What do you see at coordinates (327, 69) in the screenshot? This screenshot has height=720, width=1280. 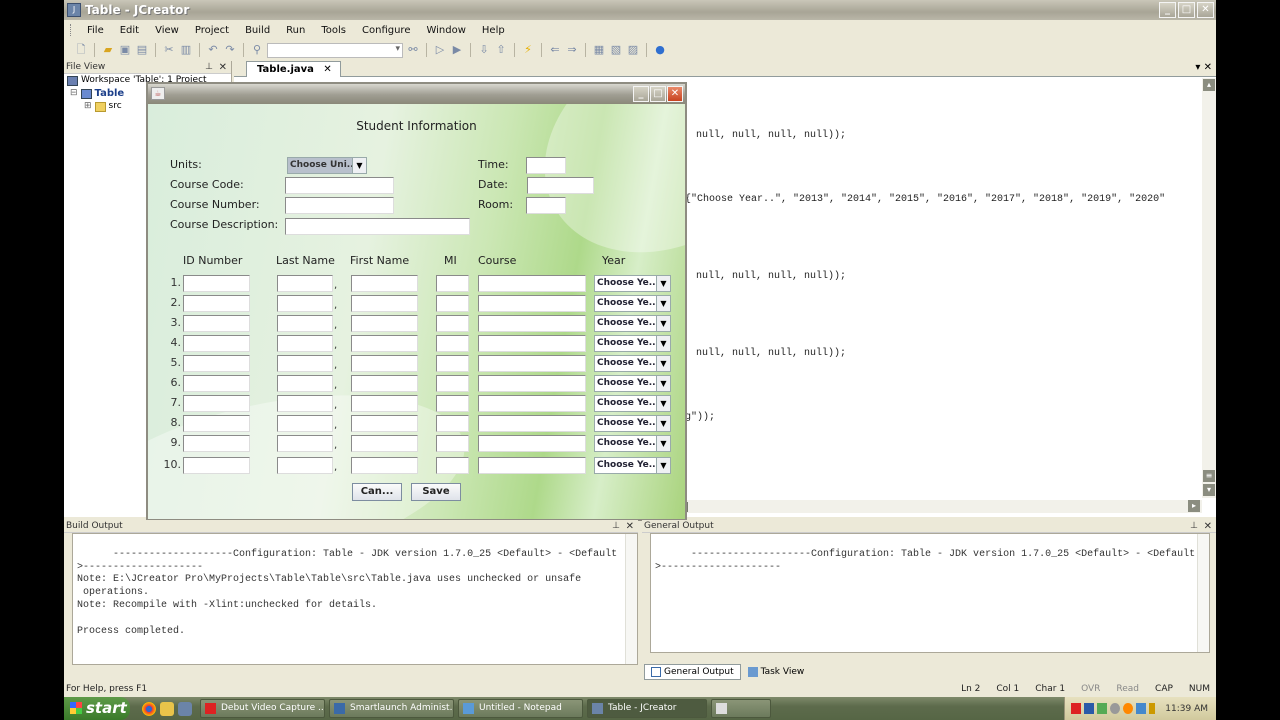 I see `tab-close-icon: ✕` at bounding box center [327, 69].